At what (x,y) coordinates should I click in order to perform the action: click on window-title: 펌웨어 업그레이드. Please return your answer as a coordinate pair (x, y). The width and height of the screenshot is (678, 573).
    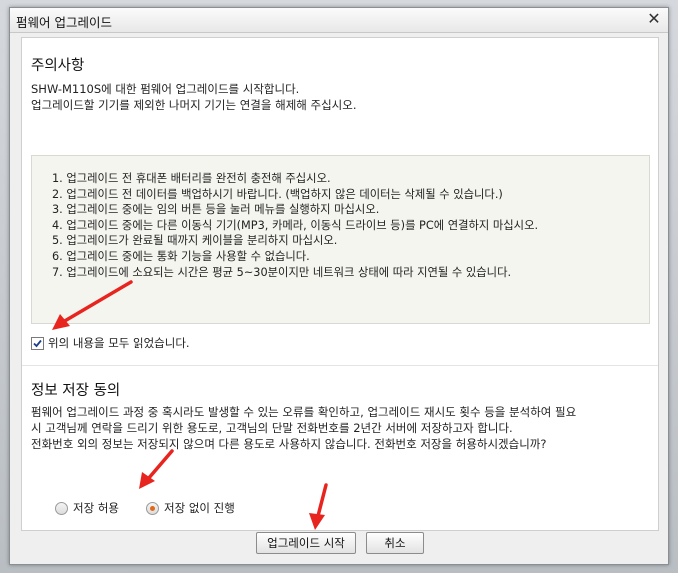
    Looking at the image, I should click on (64, 22).